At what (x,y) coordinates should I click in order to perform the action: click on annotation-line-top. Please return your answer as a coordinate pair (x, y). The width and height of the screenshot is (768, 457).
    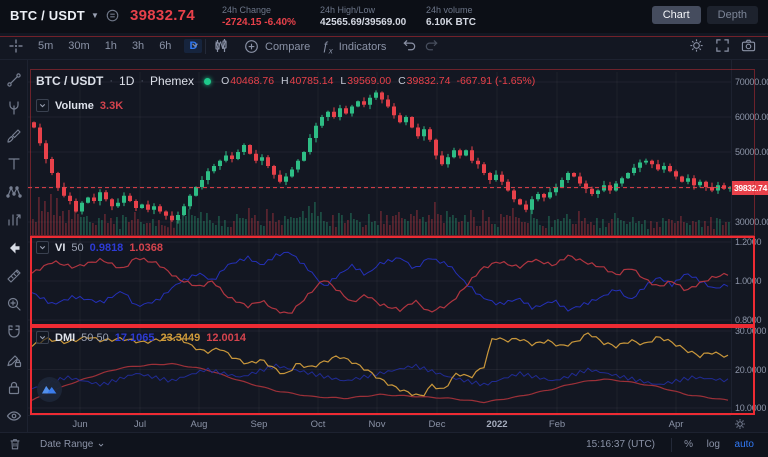
    Looking at the image, I should click on (384, 36).